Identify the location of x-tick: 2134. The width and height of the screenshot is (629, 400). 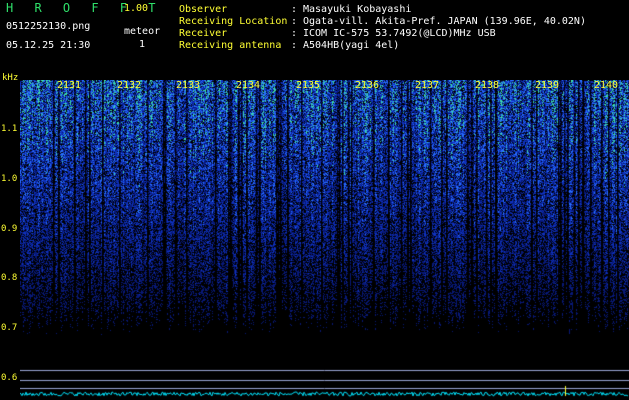
(248, 85).